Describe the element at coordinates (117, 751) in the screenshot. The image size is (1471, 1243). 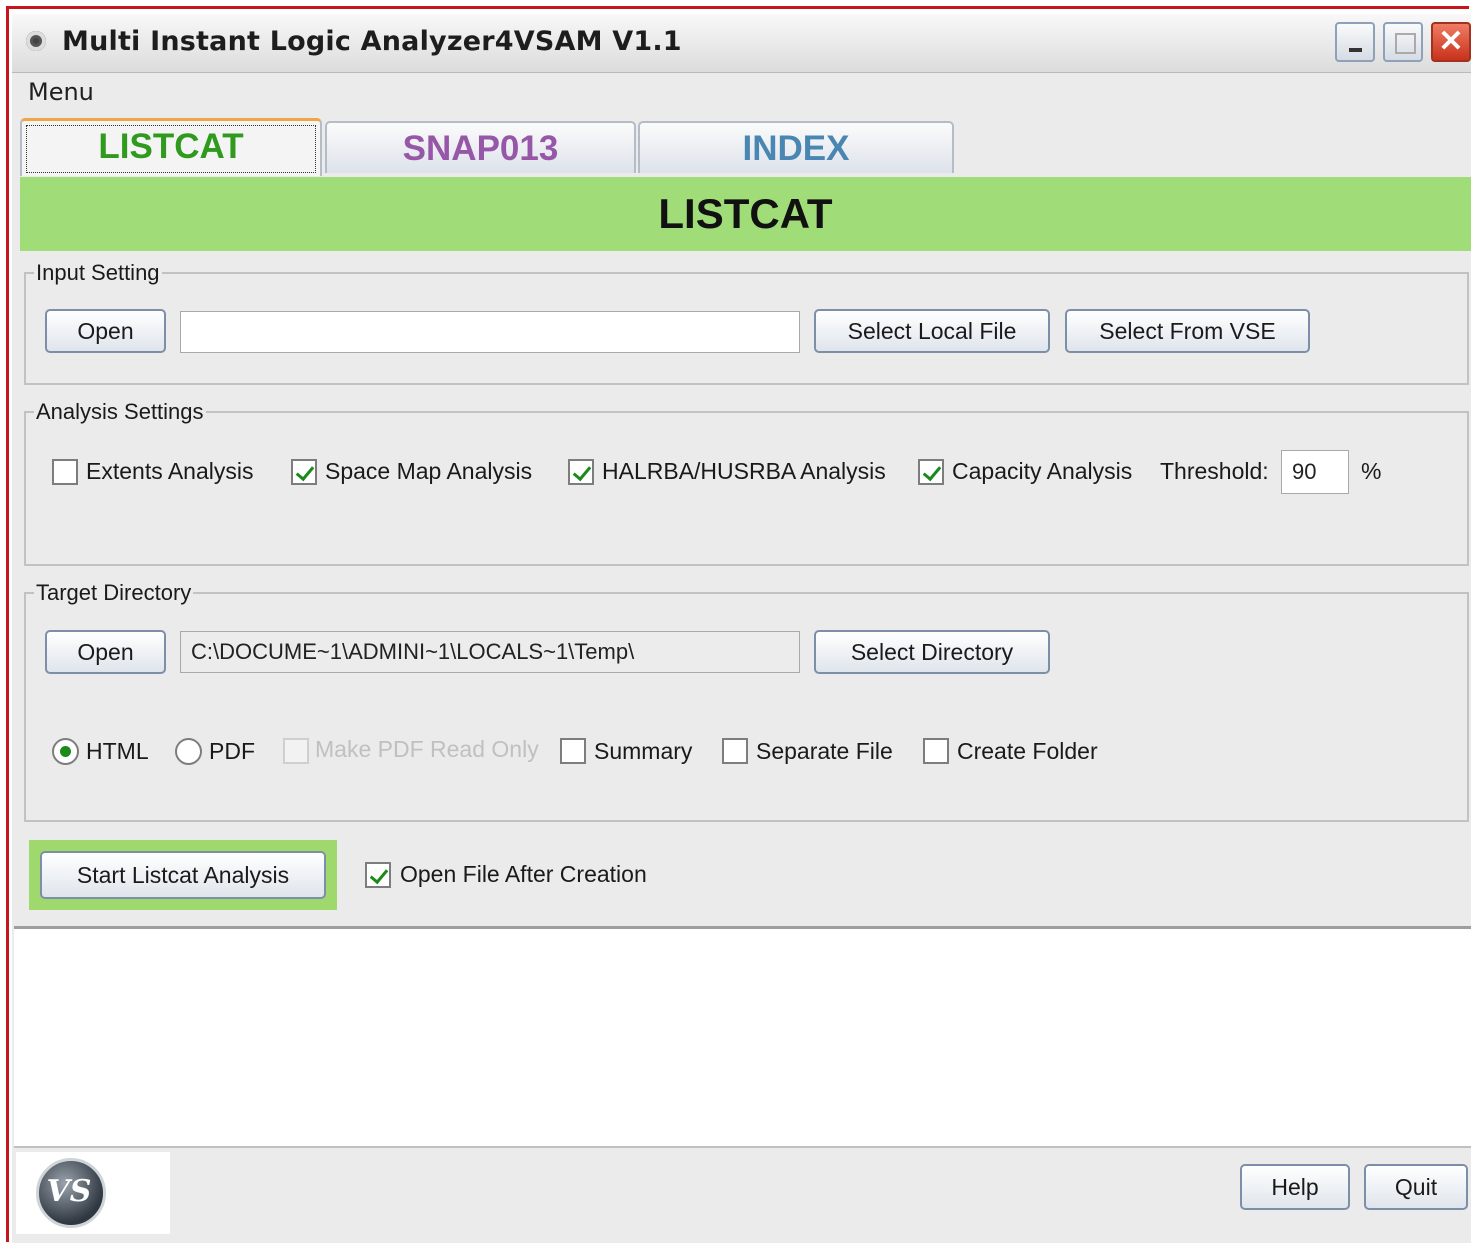
I see `html-label: HTML` at that location.